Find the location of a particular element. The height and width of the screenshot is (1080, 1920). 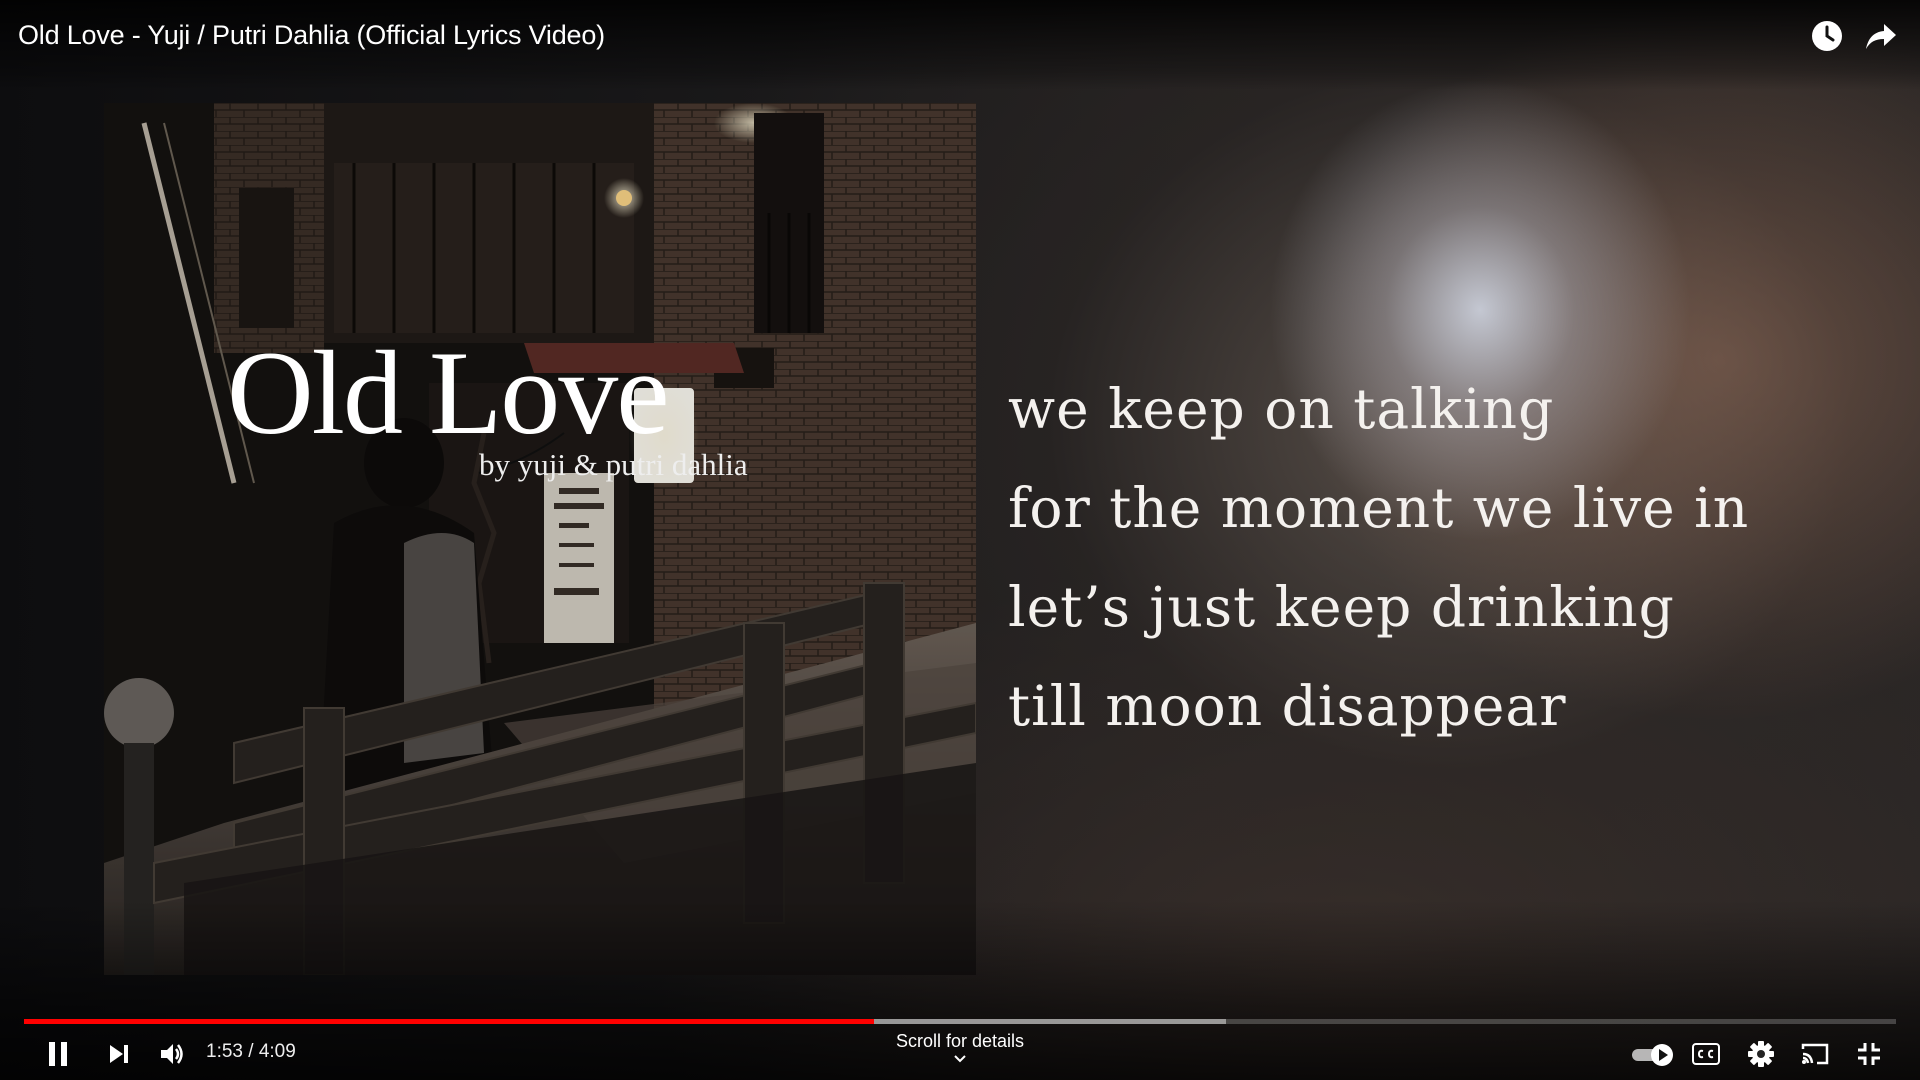

current-time: 1:53 is located at coordinates (224, 1051).